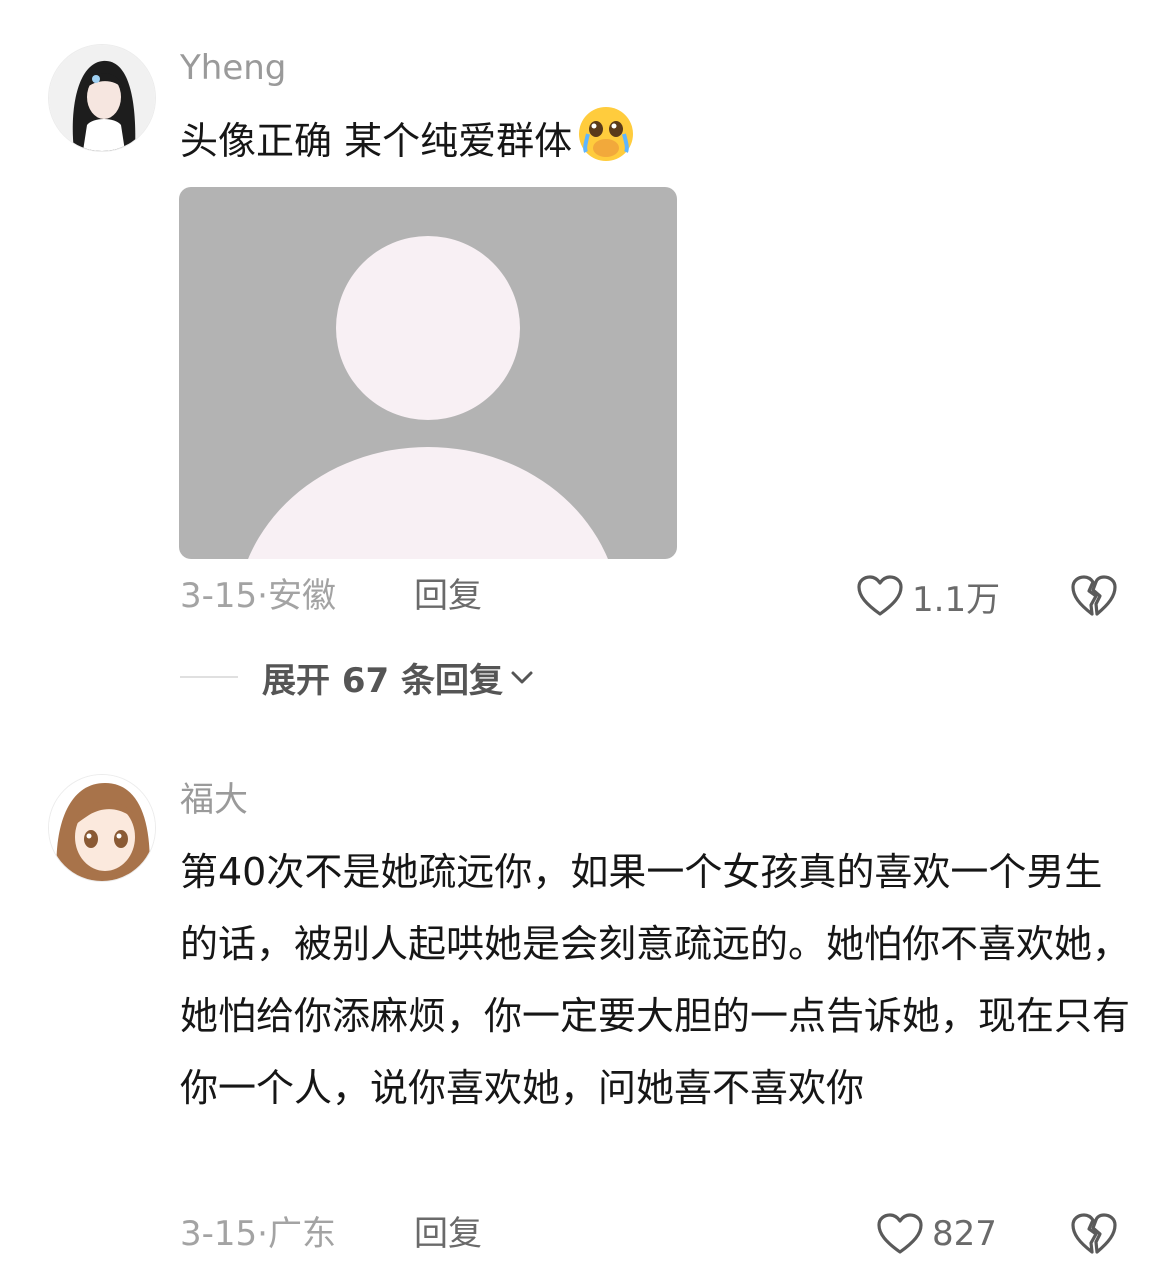 This screenshot has height=1280, width=1169. What do you see at coordinates (956, 599) in the screenshot?
I see `like-count: 1.1万` at bounding box center [956, 599].